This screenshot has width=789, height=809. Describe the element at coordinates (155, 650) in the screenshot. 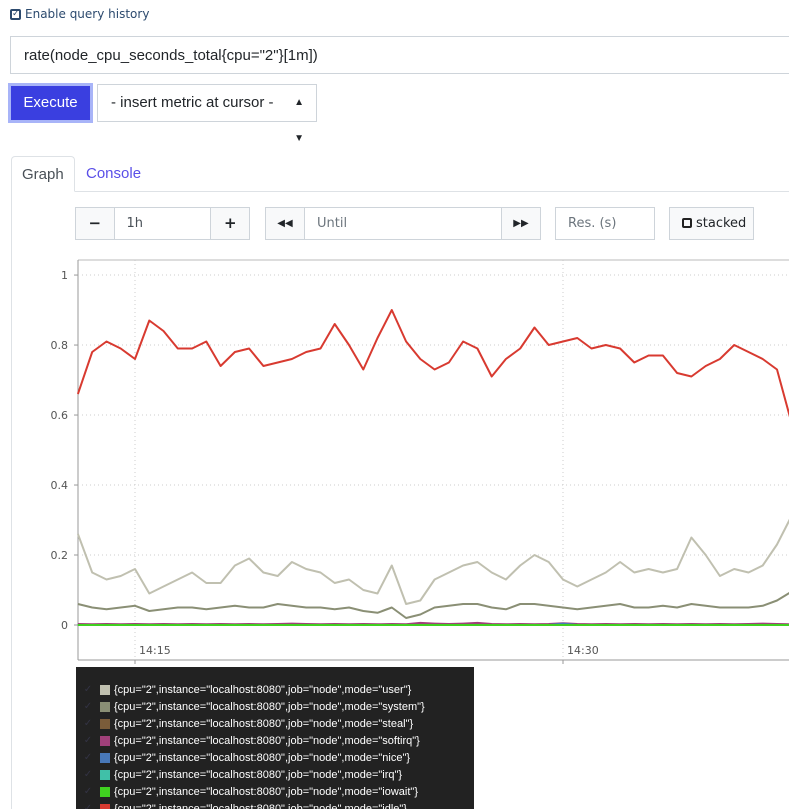

I see `x-tick-label: 14:15` at that location.